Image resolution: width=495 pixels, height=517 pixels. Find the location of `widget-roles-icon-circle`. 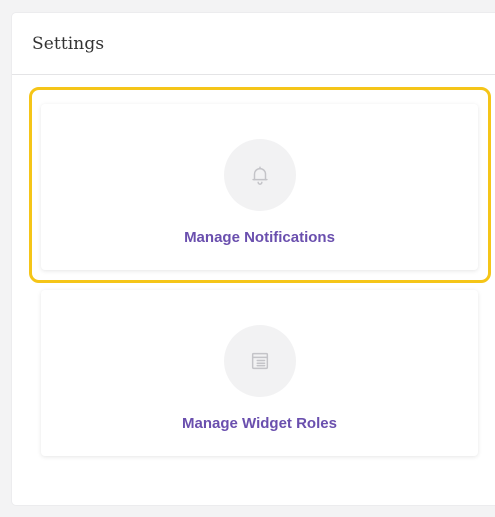

widget-roles-icon-circle is located at coordinates (259, 361).